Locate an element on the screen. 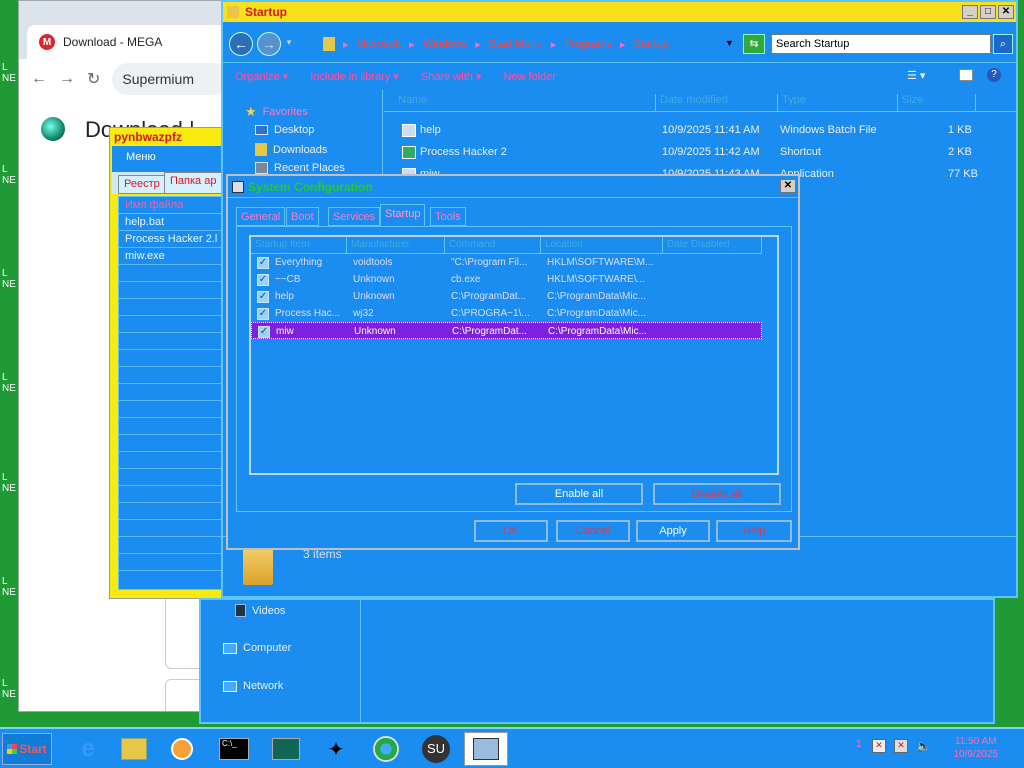 This screenshot has height=768, width=1024. file-explorer-icon is located at coordinates (134, 749).